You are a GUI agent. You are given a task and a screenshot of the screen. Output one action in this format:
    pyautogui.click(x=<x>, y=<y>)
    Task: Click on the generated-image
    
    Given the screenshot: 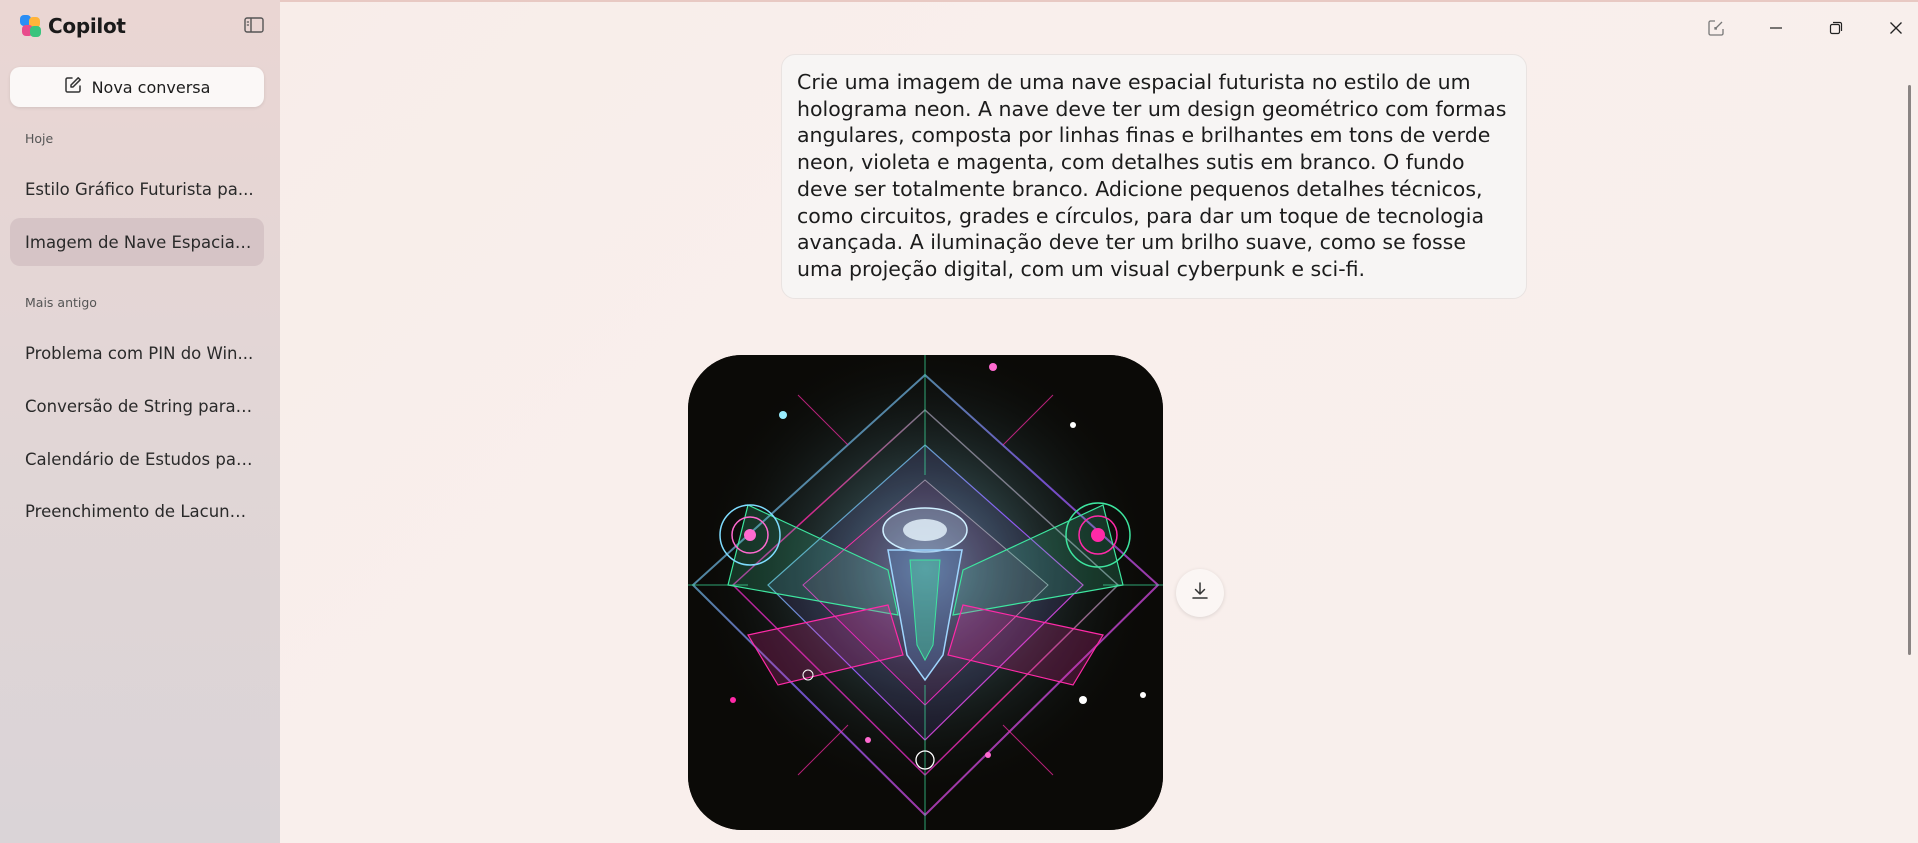 What is the action you would take?
    pyautogui.click(x=925, y=592)
    